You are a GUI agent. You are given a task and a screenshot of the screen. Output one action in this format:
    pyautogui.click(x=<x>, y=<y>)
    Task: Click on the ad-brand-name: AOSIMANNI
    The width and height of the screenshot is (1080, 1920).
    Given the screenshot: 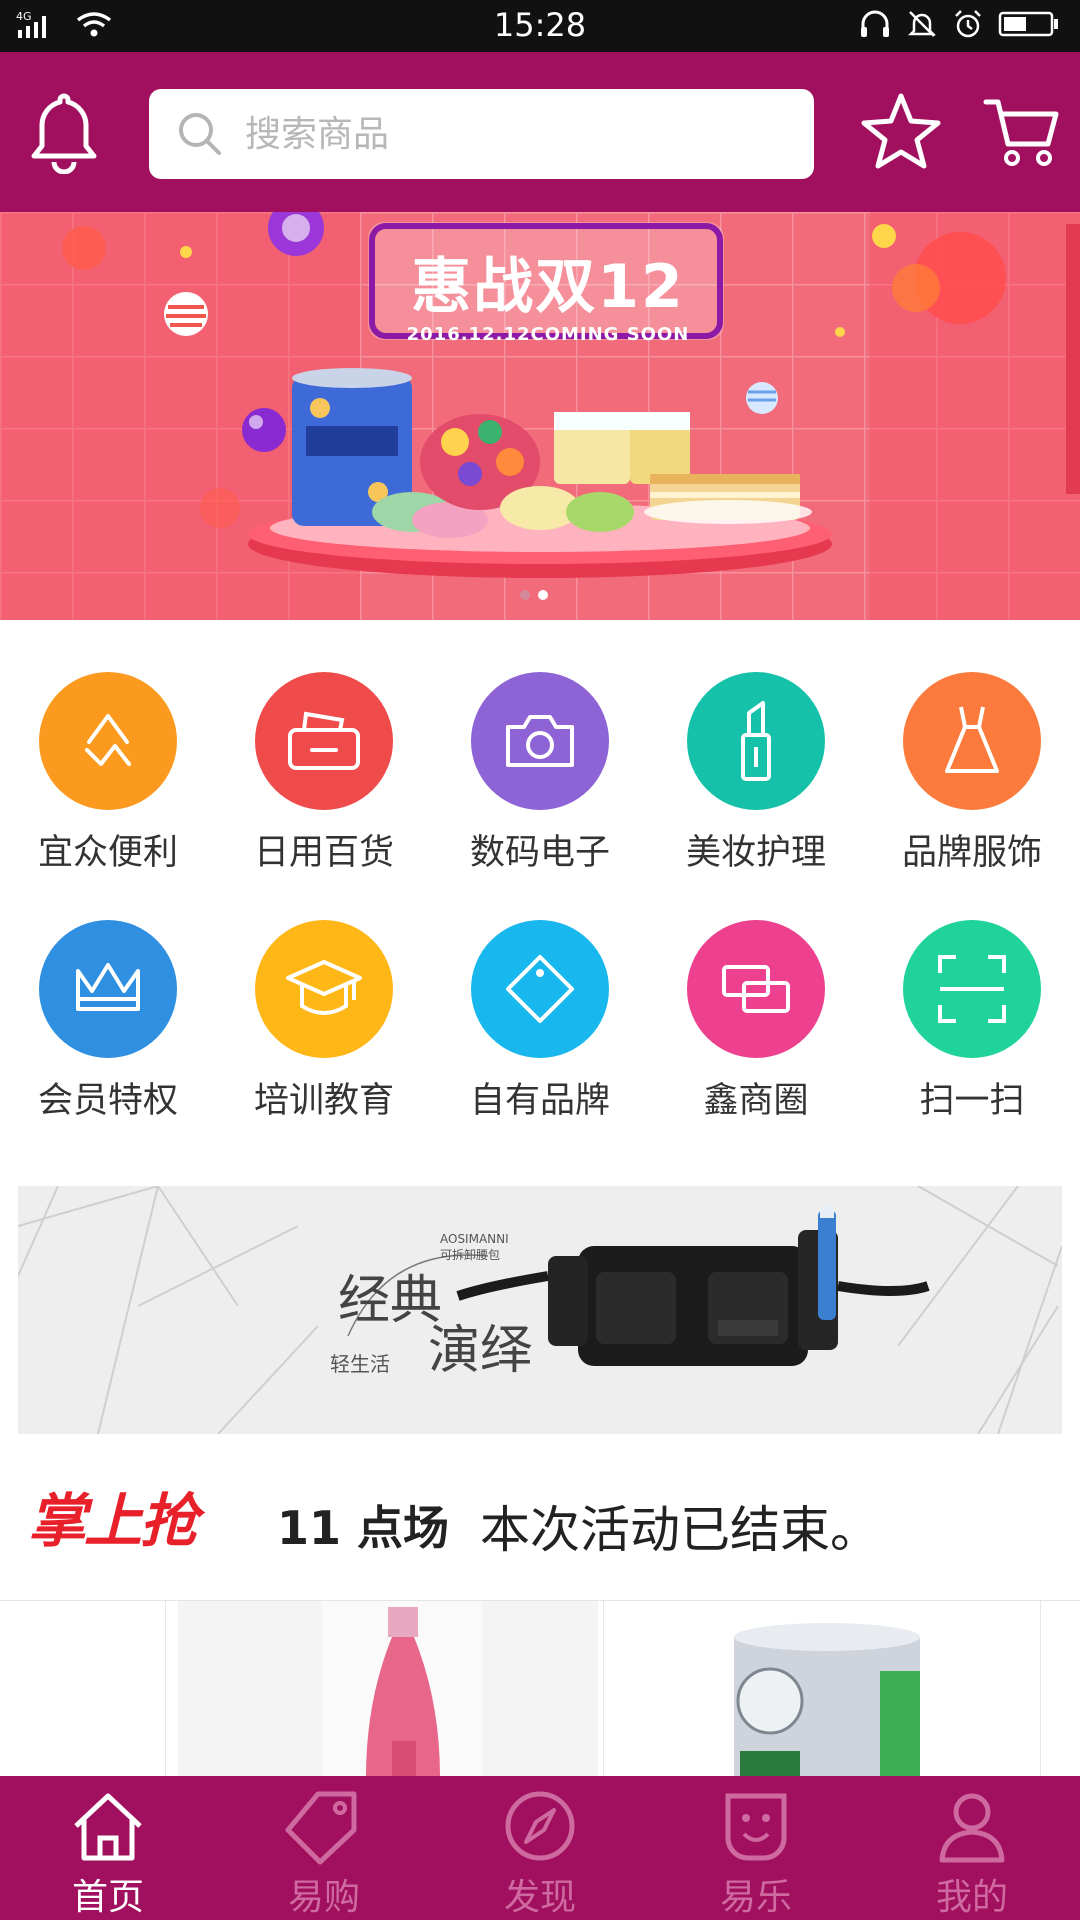 What is the action you would take?
    pyautogui.click(x=474, y=1239)
    